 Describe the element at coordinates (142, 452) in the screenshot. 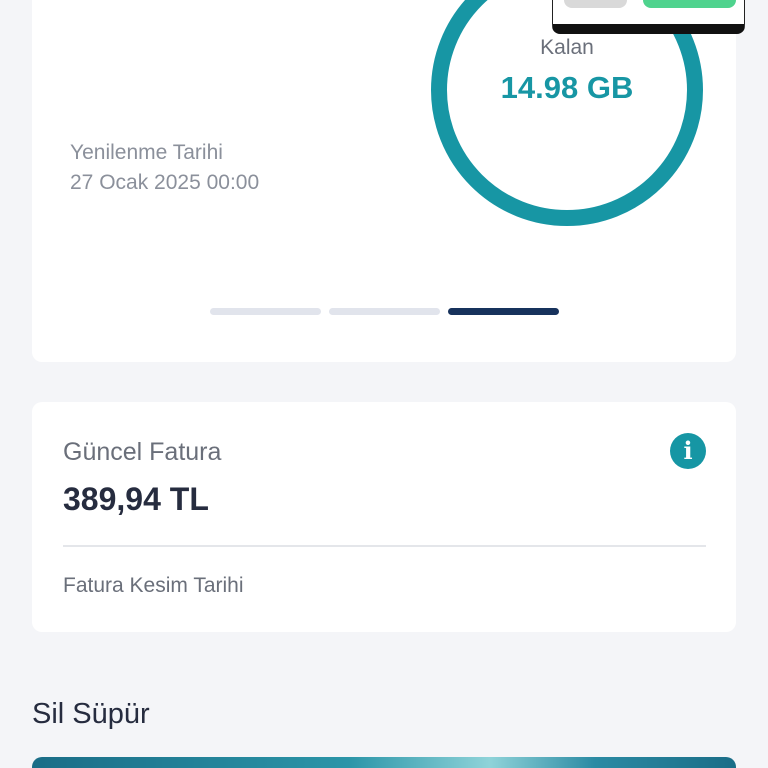

I see `invoice-title: Güncel Fatura` at that location.